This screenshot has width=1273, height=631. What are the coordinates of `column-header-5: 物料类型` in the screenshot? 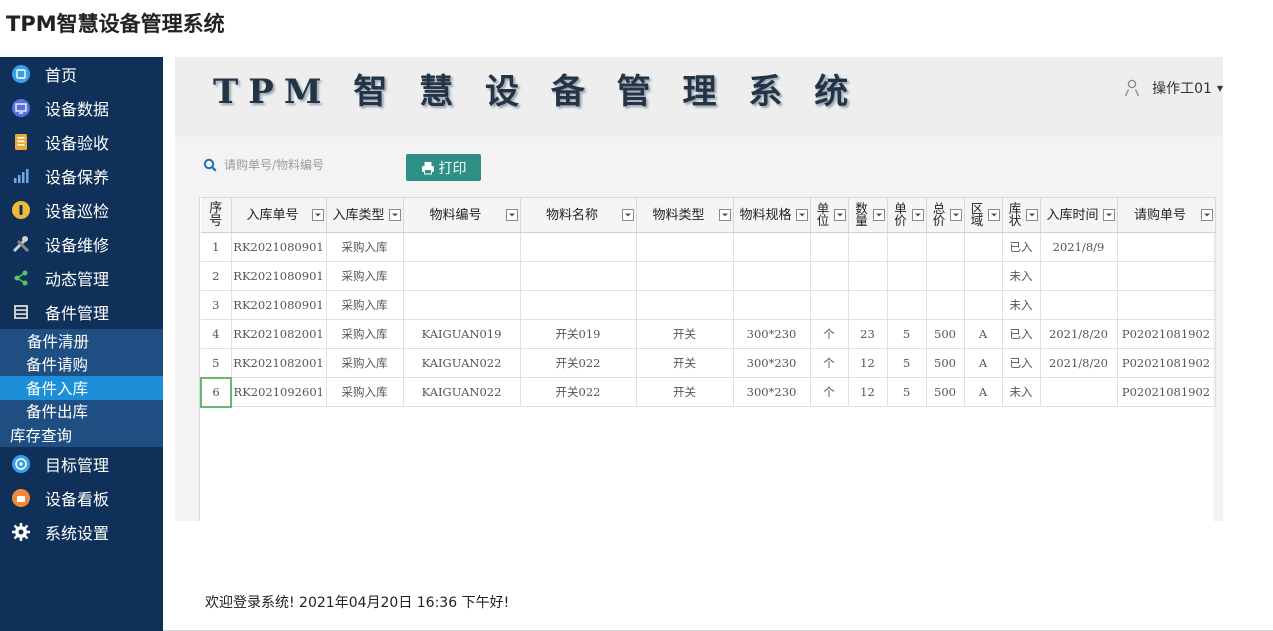 It's located at (685, 215).